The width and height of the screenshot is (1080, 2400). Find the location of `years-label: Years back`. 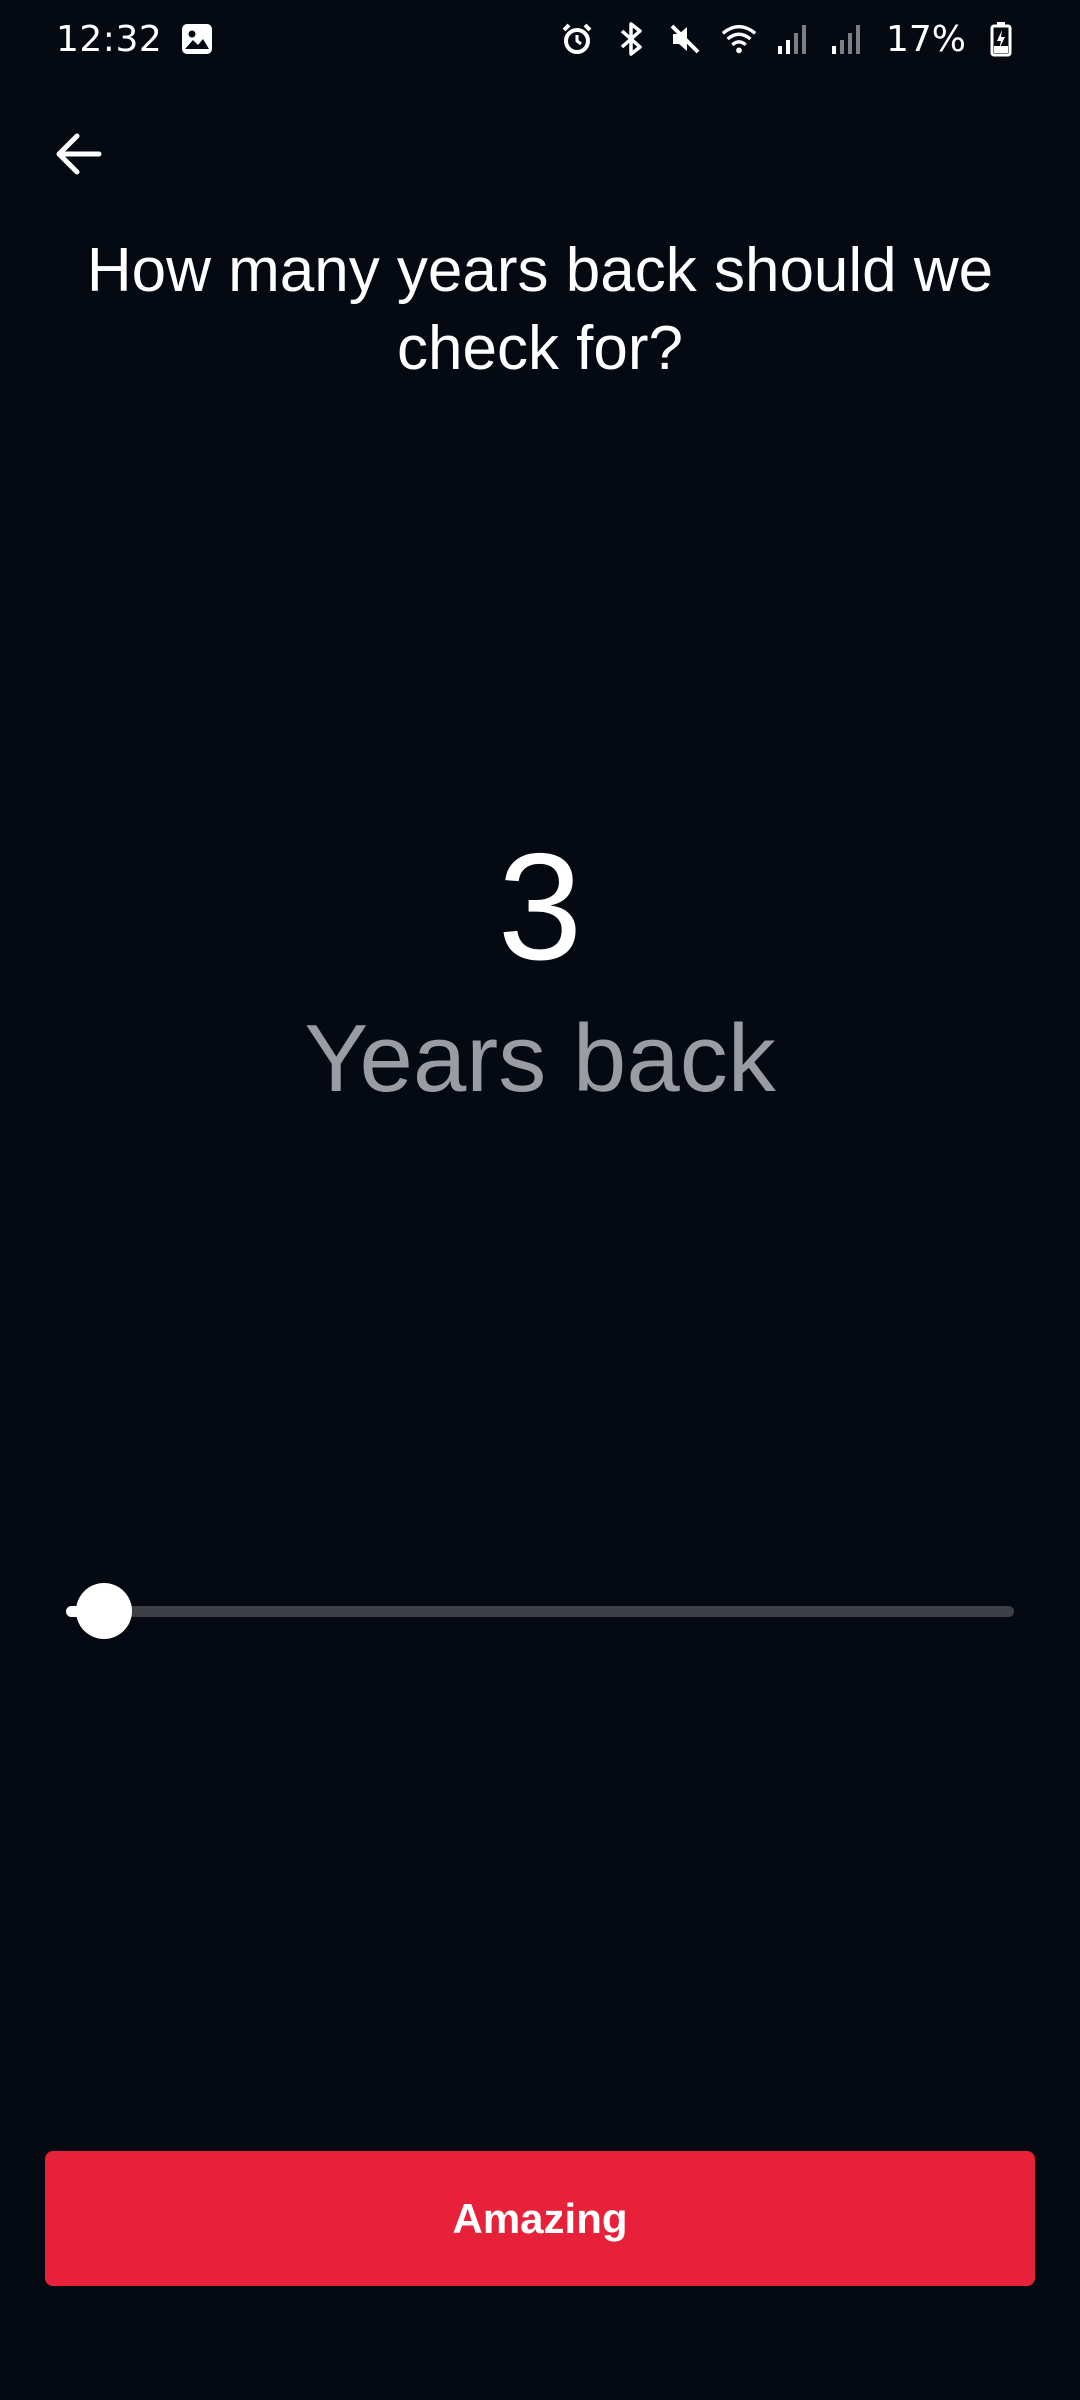

years-label: Years back is located at coordinates (540, 1058).